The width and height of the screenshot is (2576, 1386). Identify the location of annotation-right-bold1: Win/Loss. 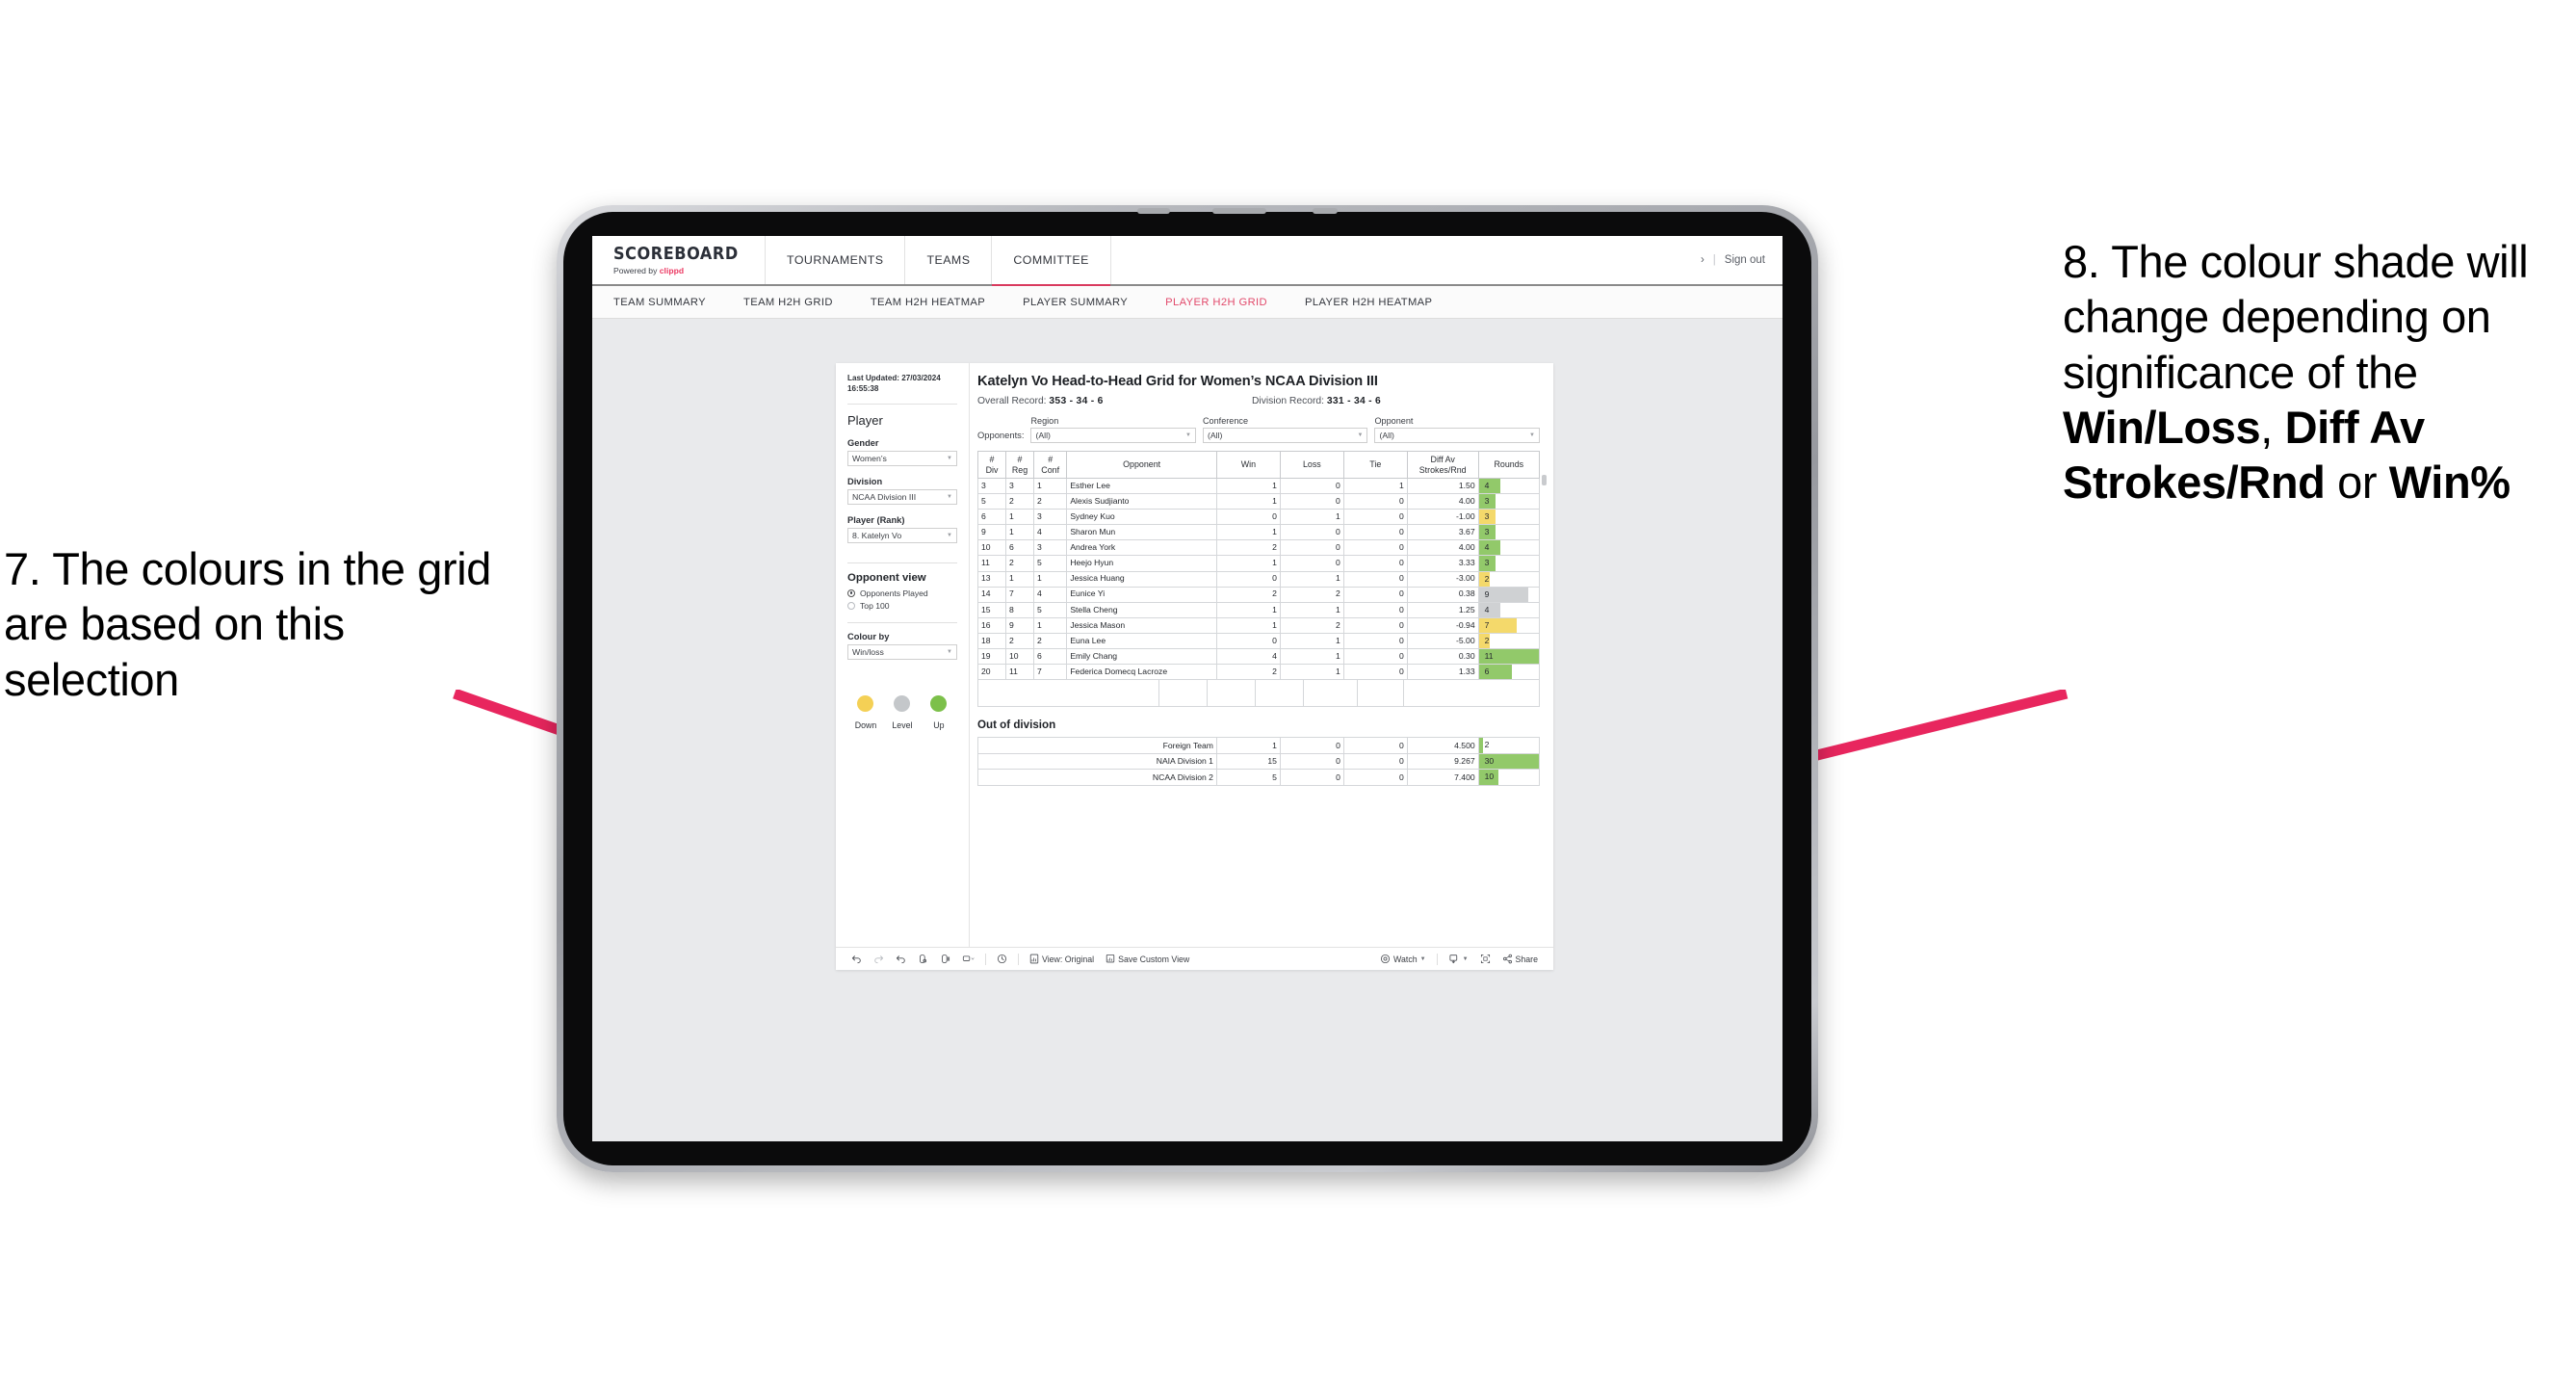
(2162, 427).